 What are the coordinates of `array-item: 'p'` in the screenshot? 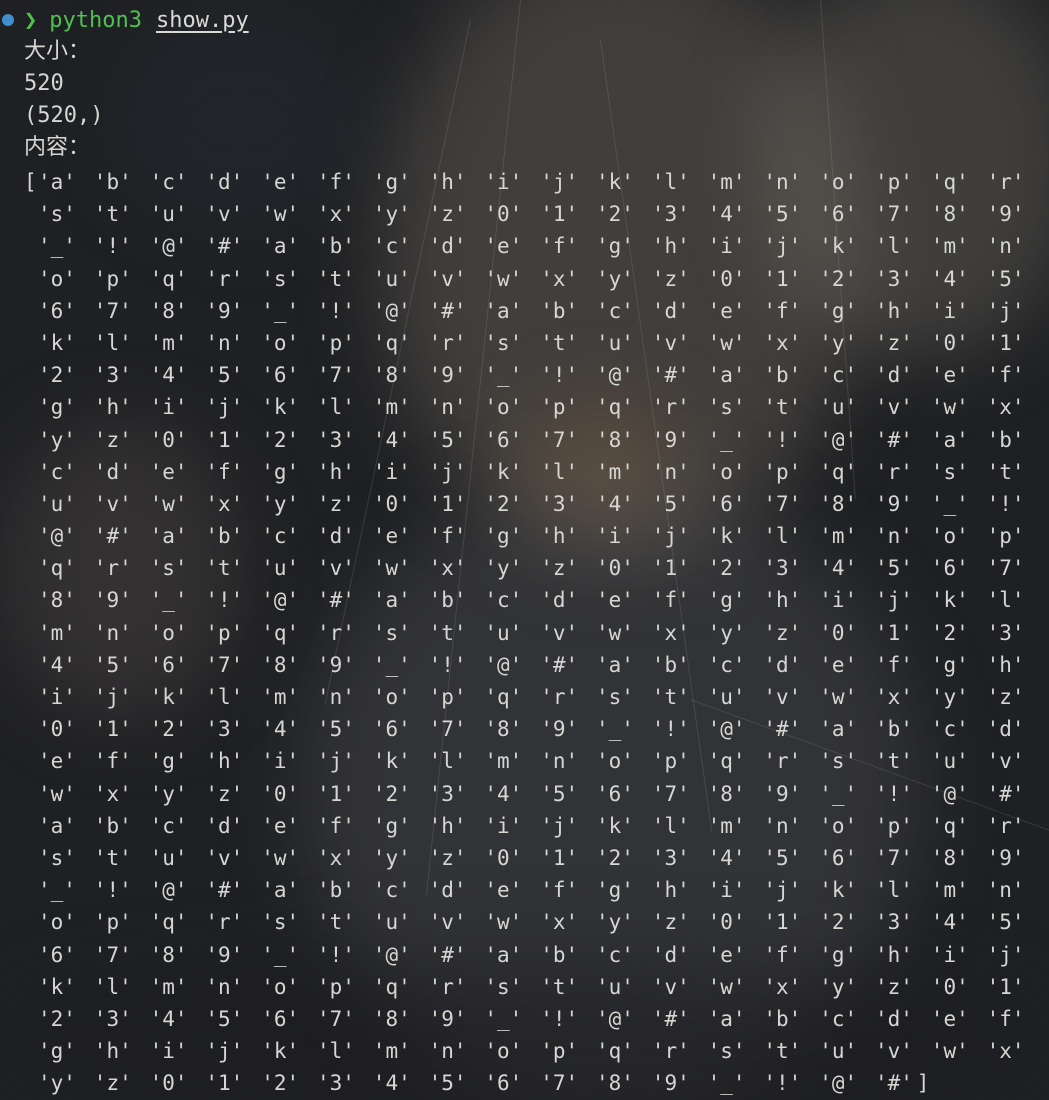 It's located at (224, 632).